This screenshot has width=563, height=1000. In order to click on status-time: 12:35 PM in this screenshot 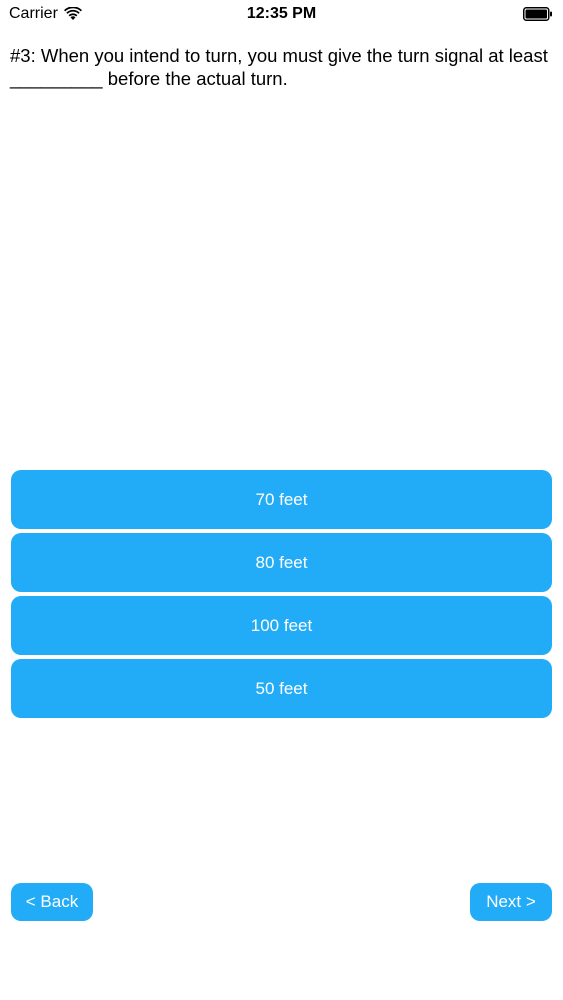, I will do `click(281, 13)`.